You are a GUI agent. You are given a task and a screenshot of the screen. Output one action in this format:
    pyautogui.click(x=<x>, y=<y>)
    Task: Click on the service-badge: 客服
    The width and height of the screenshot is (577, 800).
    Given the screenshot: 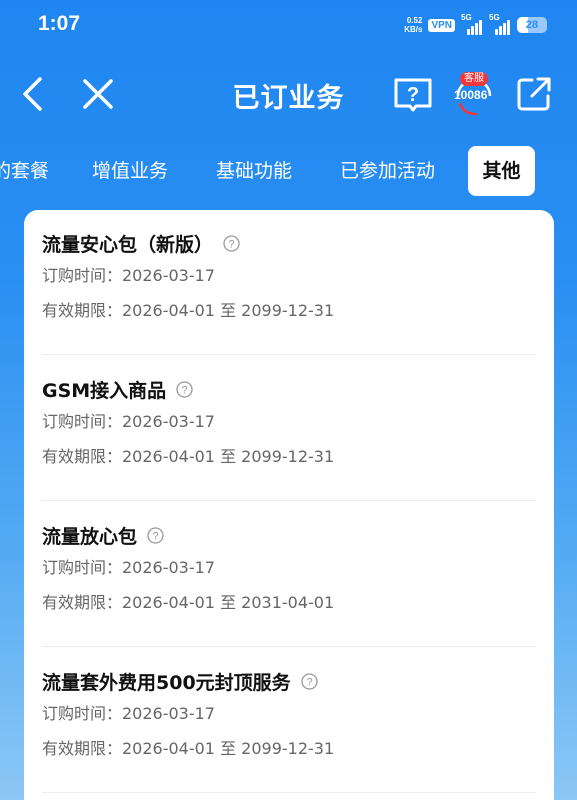 What is the action you would take?
    pyautogui.click(x=474, y=79)
    